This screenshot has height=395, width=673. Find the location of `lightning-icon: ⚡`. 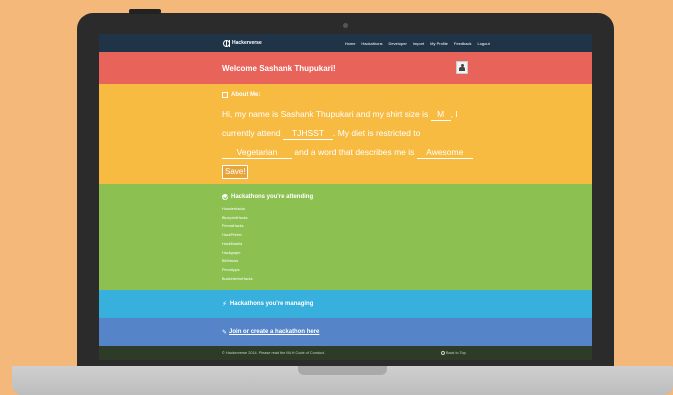

lightning-icon: ⚡ is located at coordinates (224, 304).